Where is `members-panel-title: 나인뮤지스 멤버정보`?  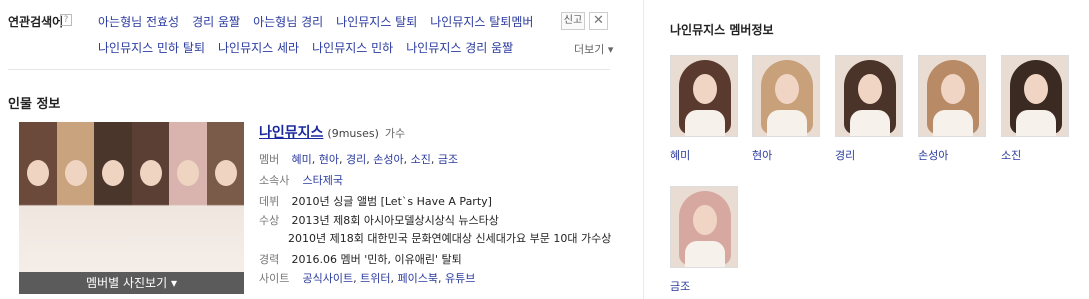 members-panel-title: 나인뮤지스 멤버정보 is located at coordinates (722, 30).